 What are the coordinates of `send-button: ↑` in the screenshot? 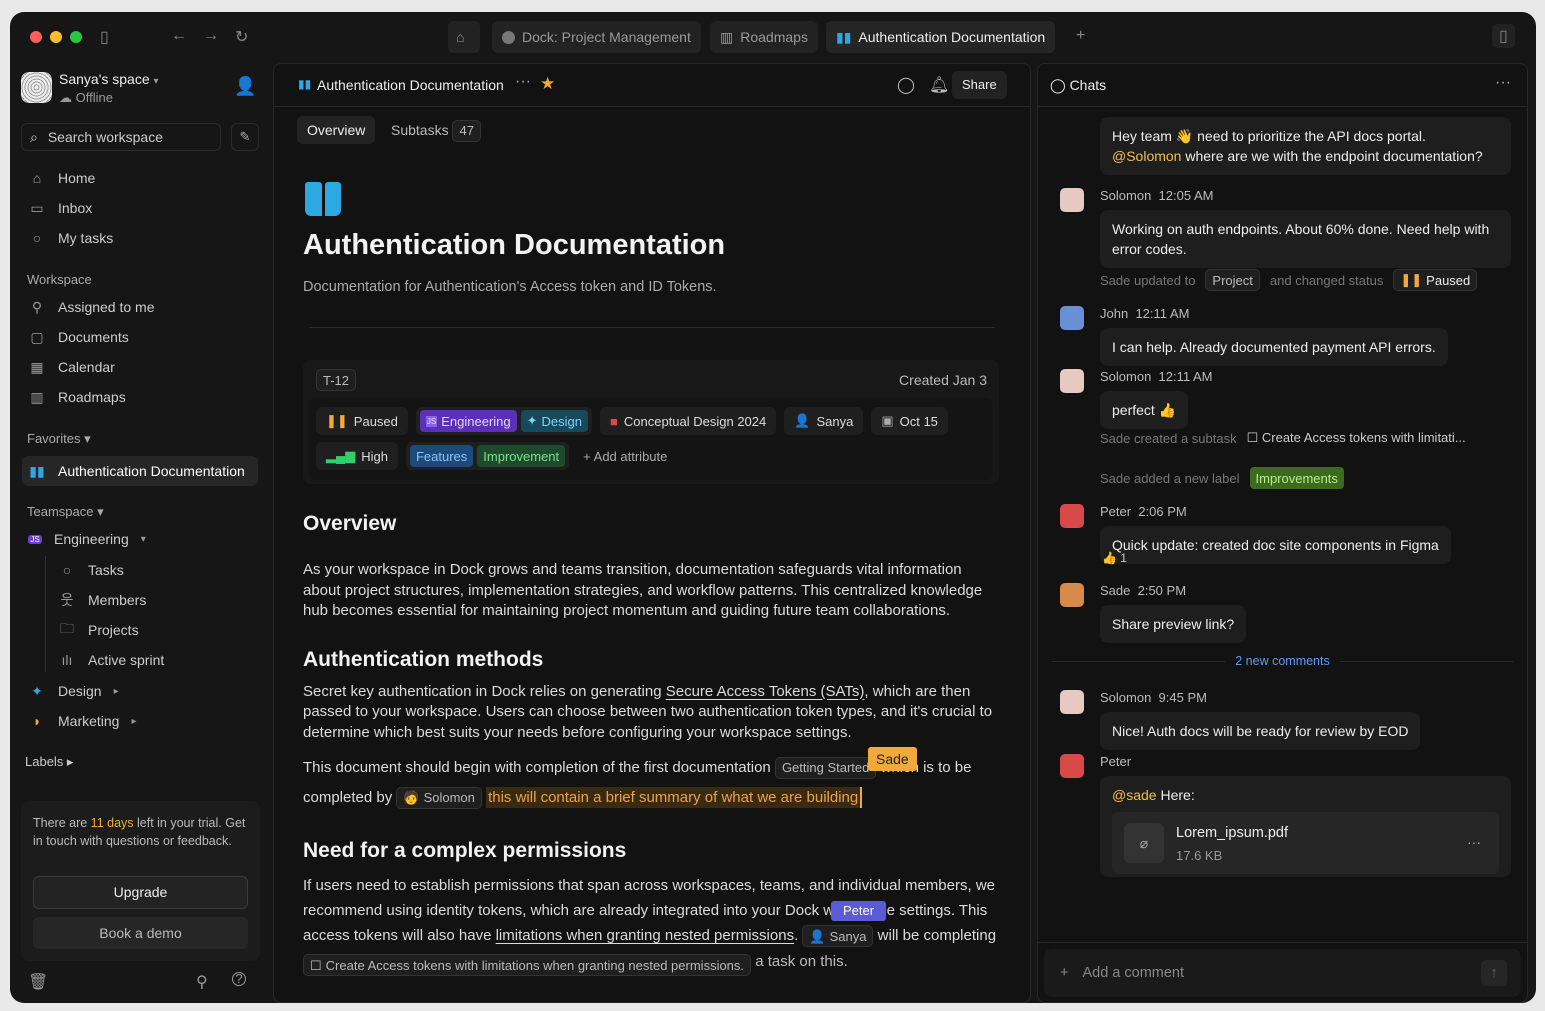 It's located at (1494, 973).